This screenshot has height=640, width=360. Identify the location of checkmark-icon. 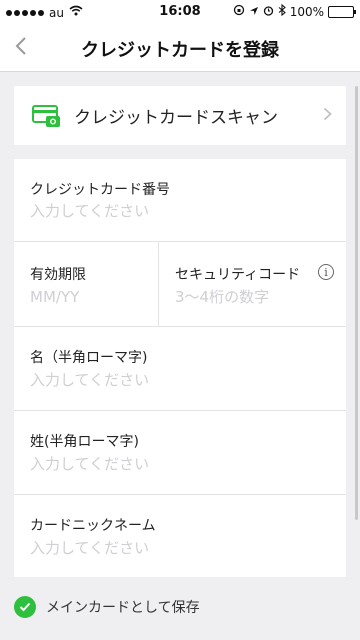
(25, 607).